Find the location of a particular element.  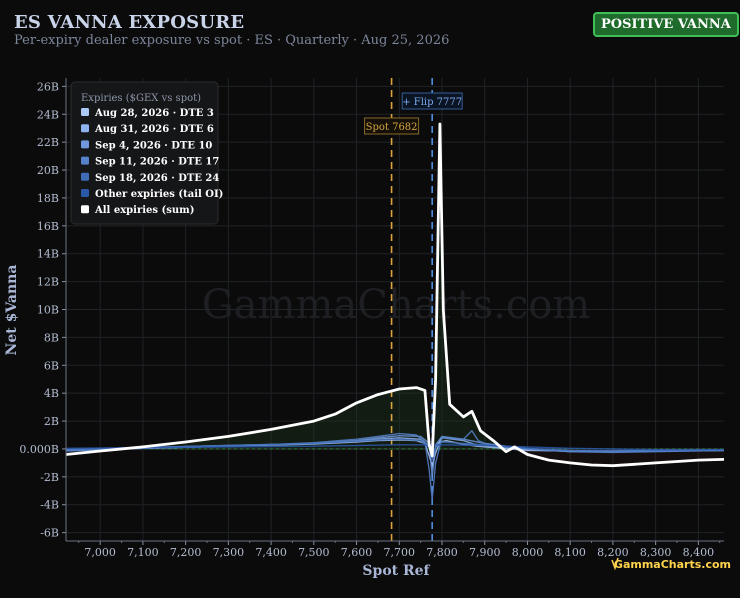

x-tick-label: 7,000 is located at coordinates (100, 552).